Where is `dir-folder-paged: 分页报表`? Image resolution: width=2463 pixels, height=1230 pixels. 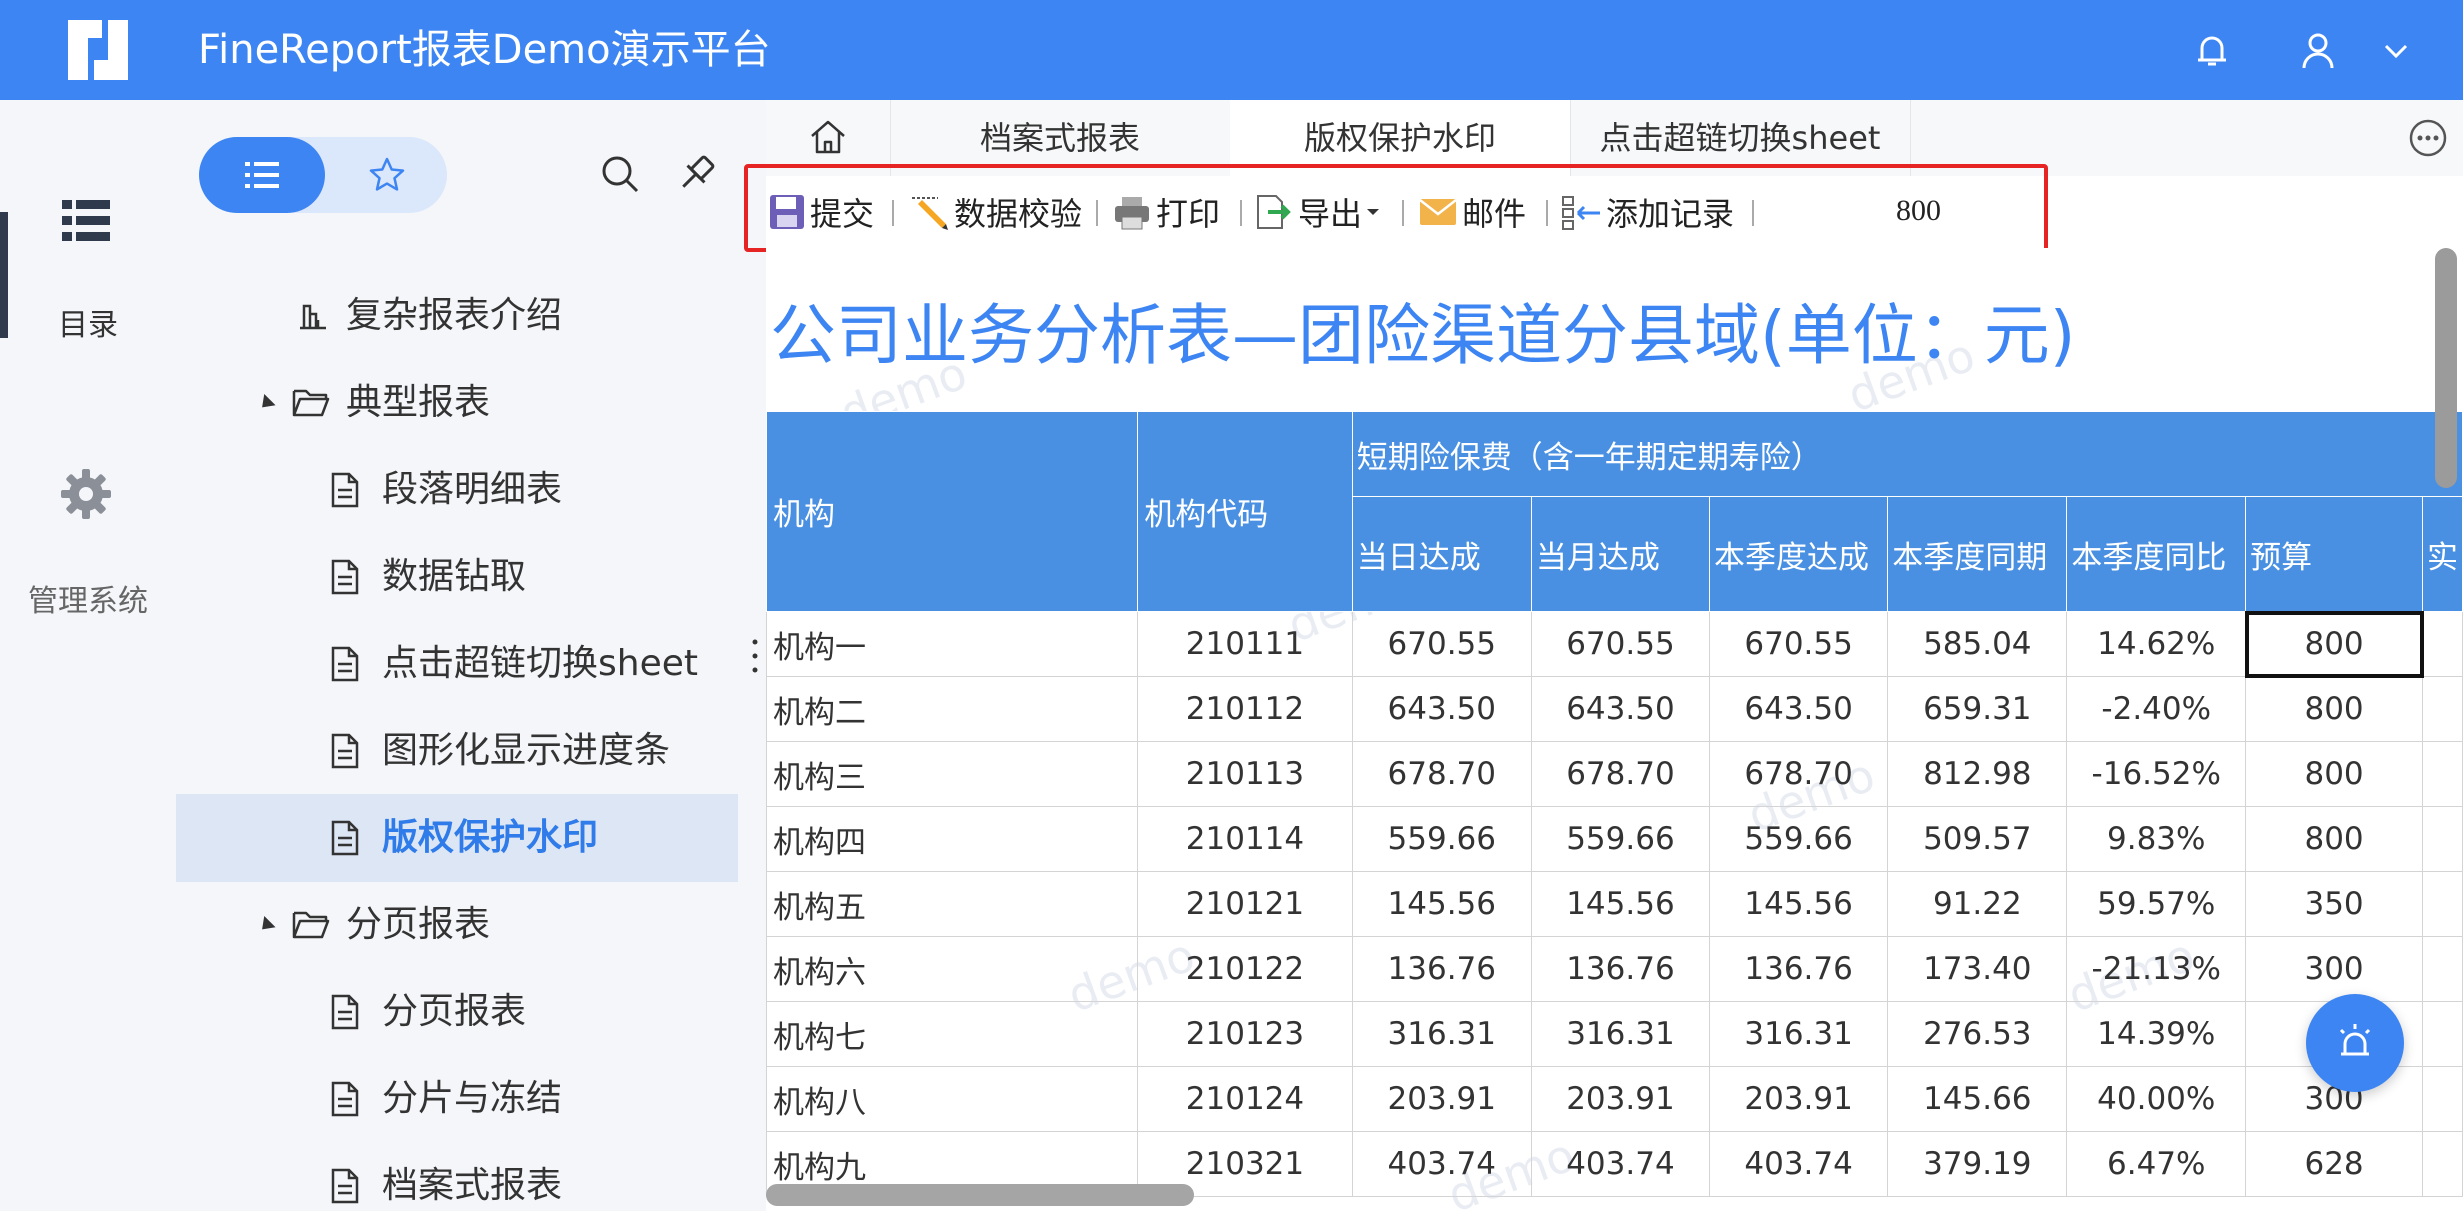 dir-folder-paged: 分页报表 is located at coordinates (471, 925).